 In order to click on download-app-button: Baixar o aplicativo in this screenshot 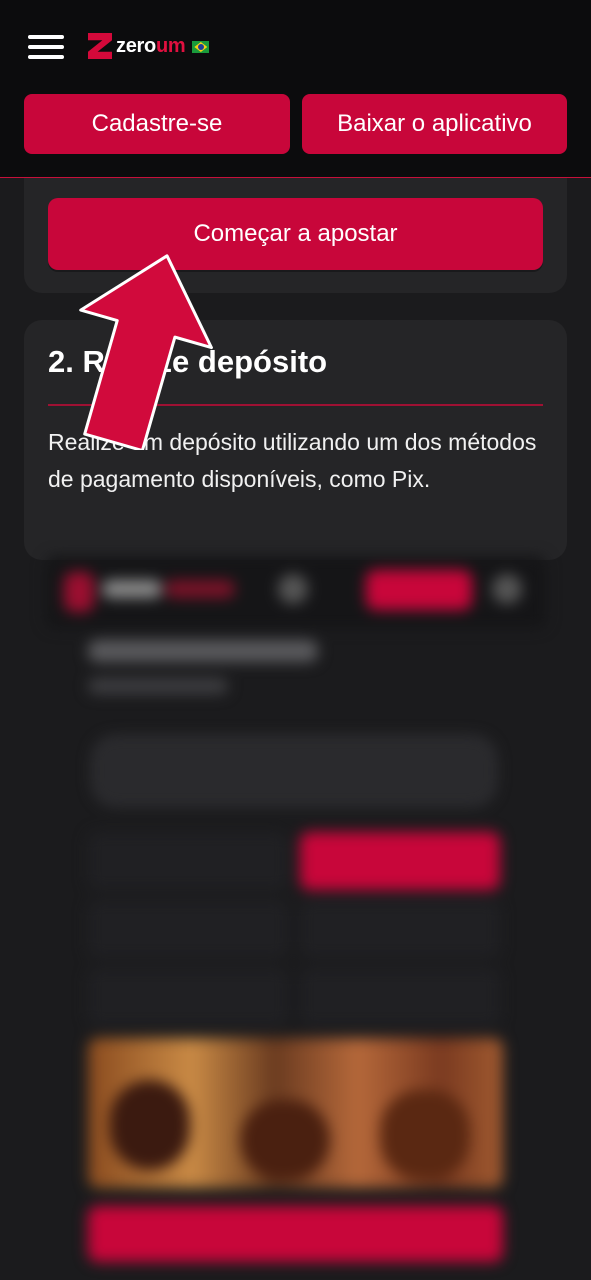, I will do `click(434, 124)`.